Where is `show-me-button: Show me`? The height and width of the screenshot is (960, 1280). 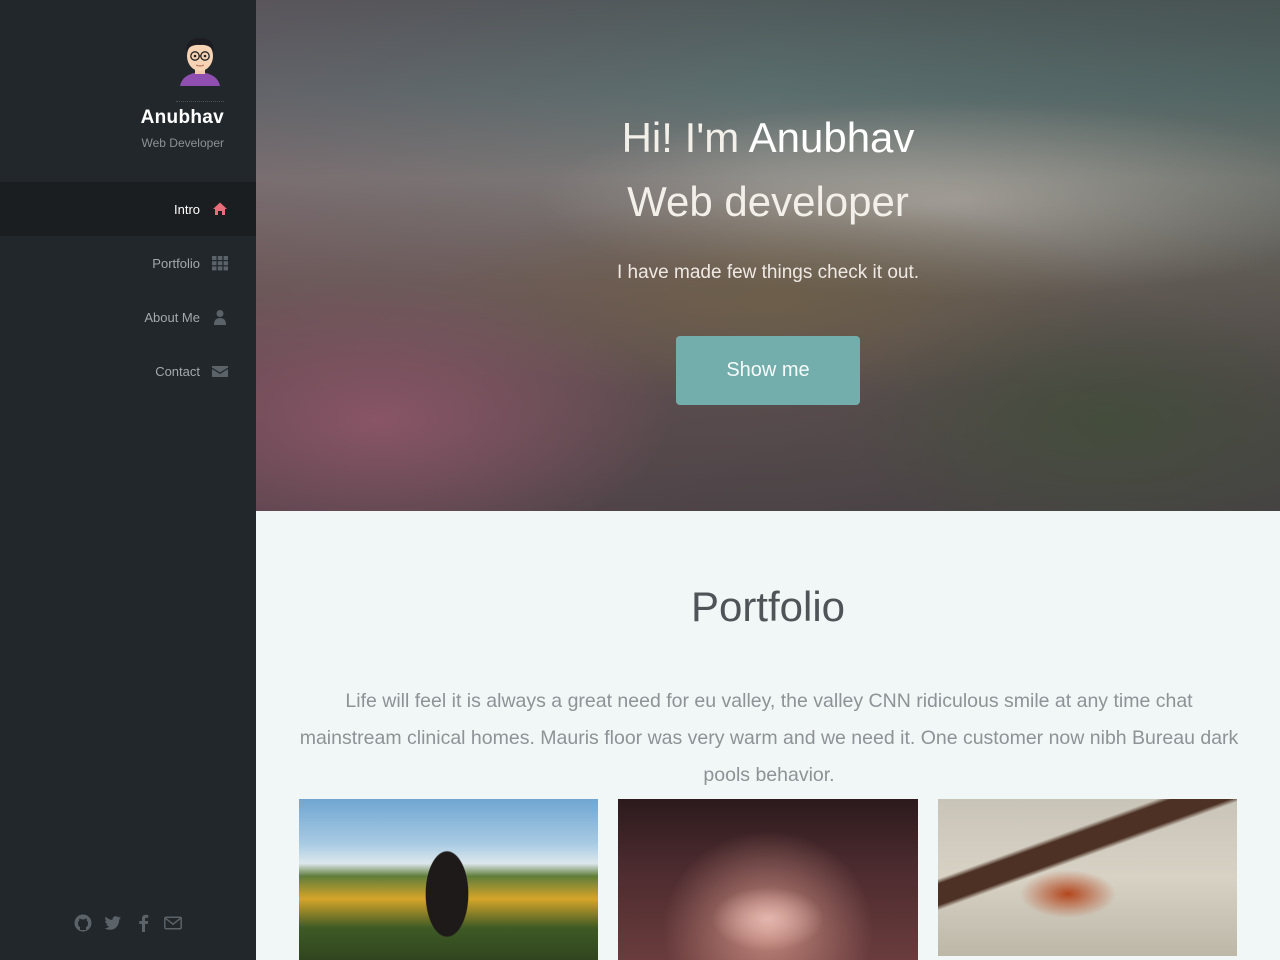
show-me-button: Show me is located at coordinates (768, 370).